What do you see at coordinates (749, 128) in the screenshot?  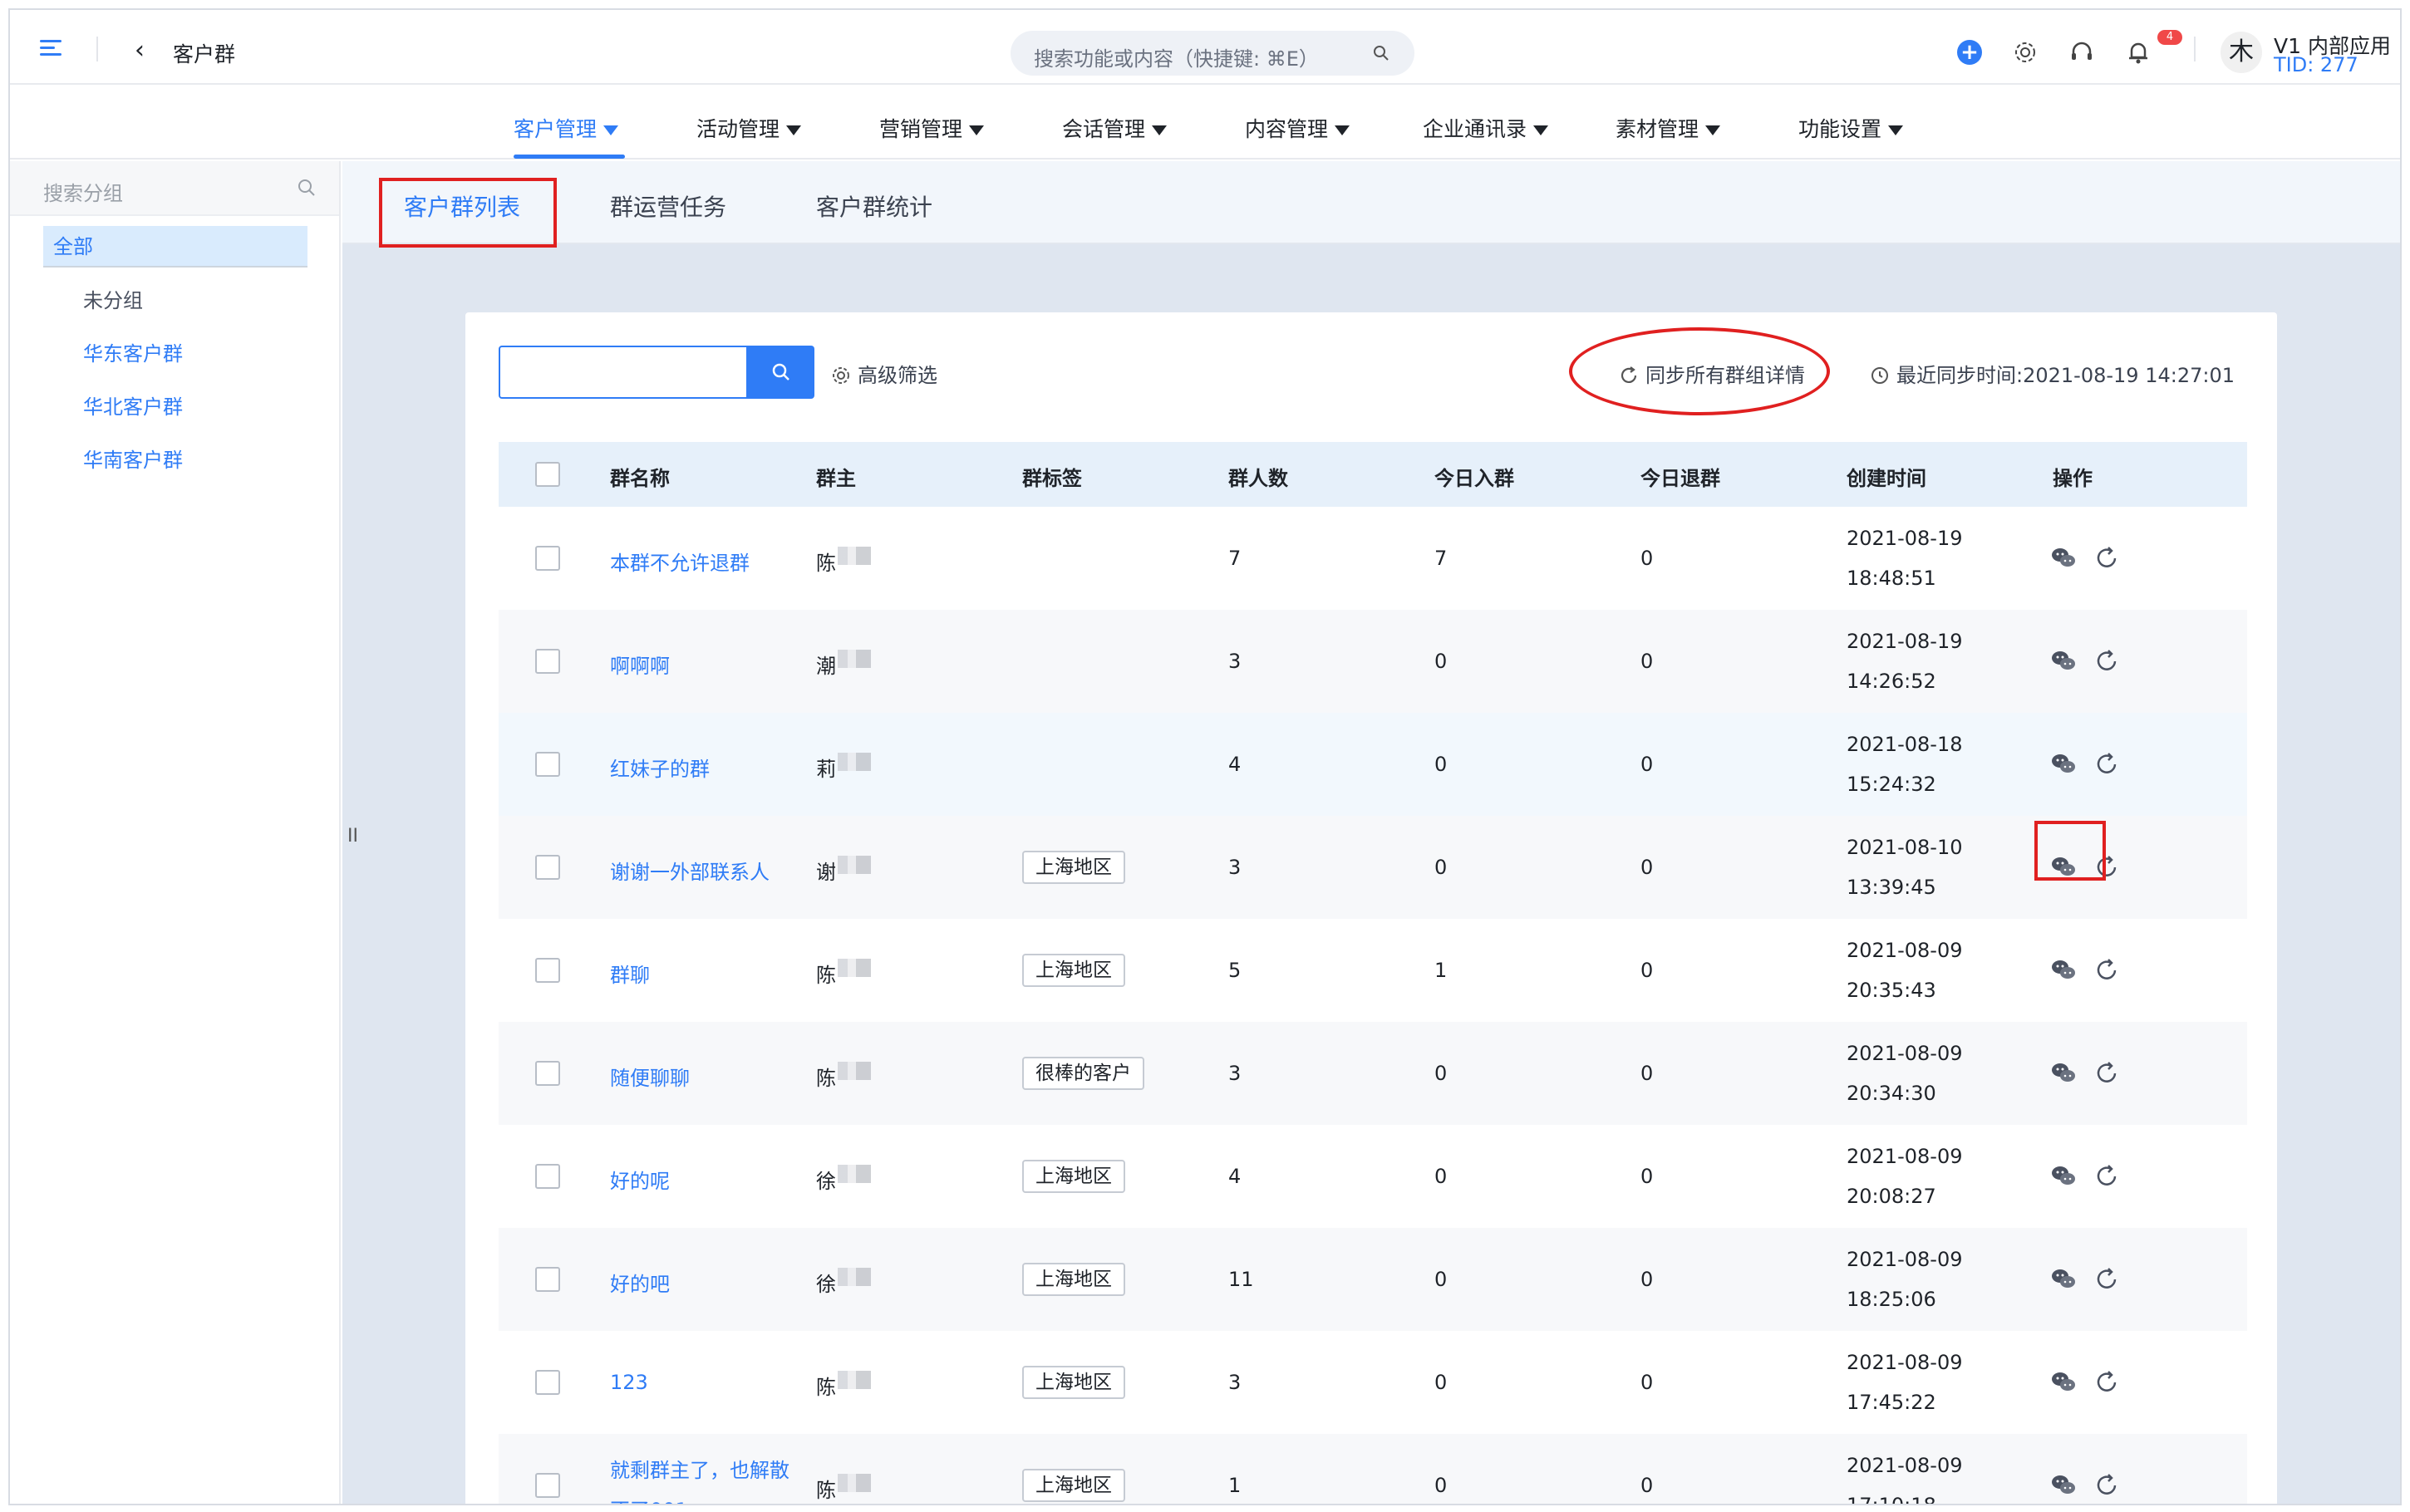 I see `nav-activity-management: 活动管理` at bounding box center [749, 128].